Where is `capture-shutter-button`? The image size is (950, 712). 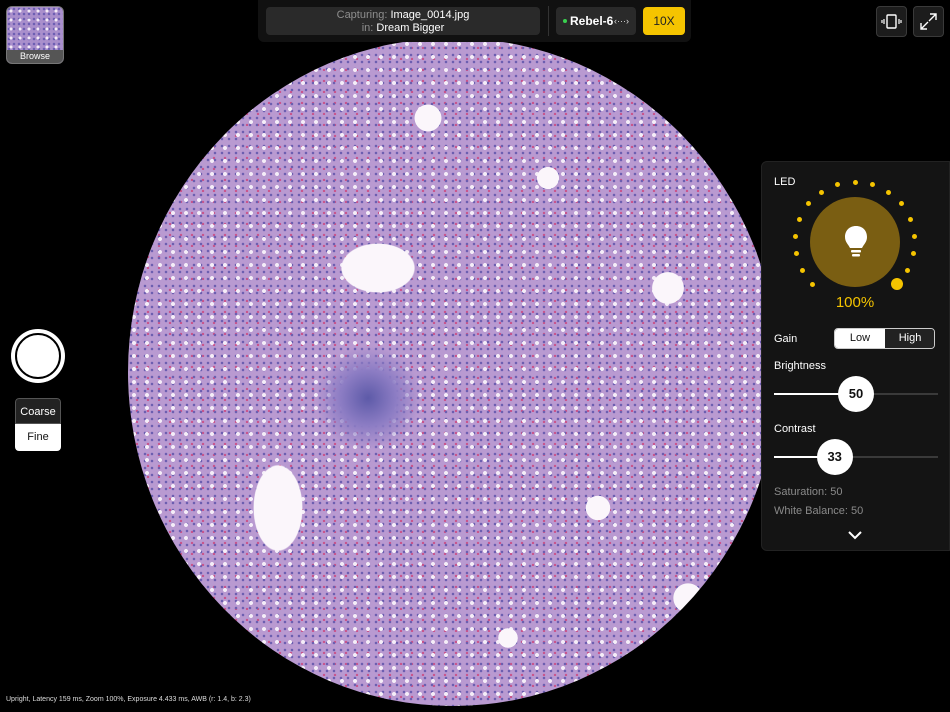 capture-shutter-button is located at coordinates (38, 356).